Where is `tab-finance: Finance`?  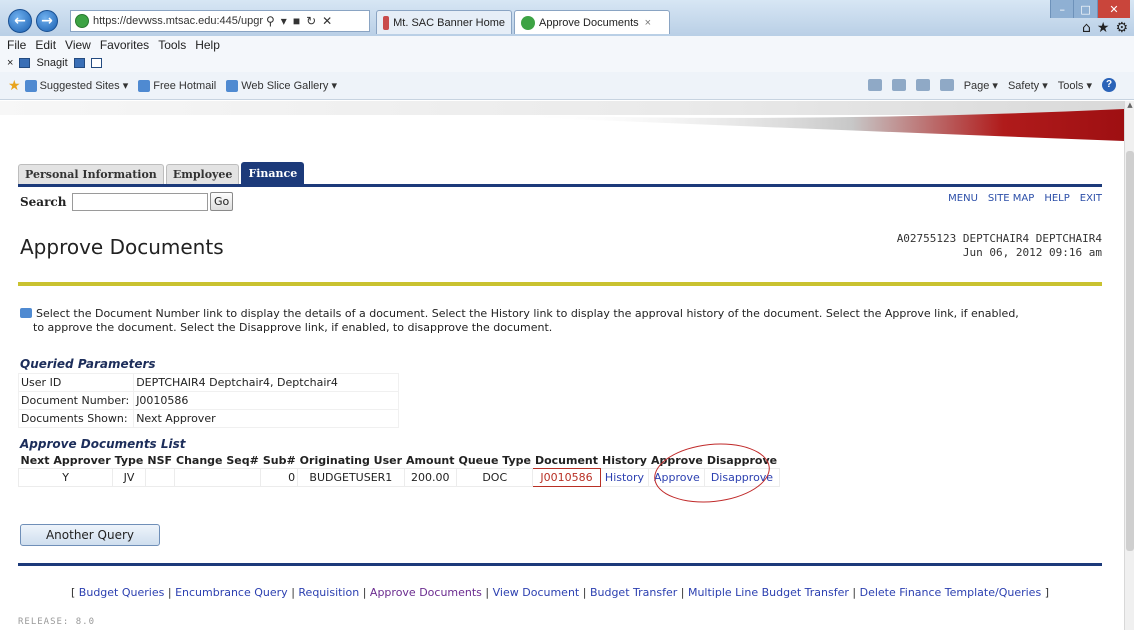
tab-finance: Finance is located at coordinates (273, 173).